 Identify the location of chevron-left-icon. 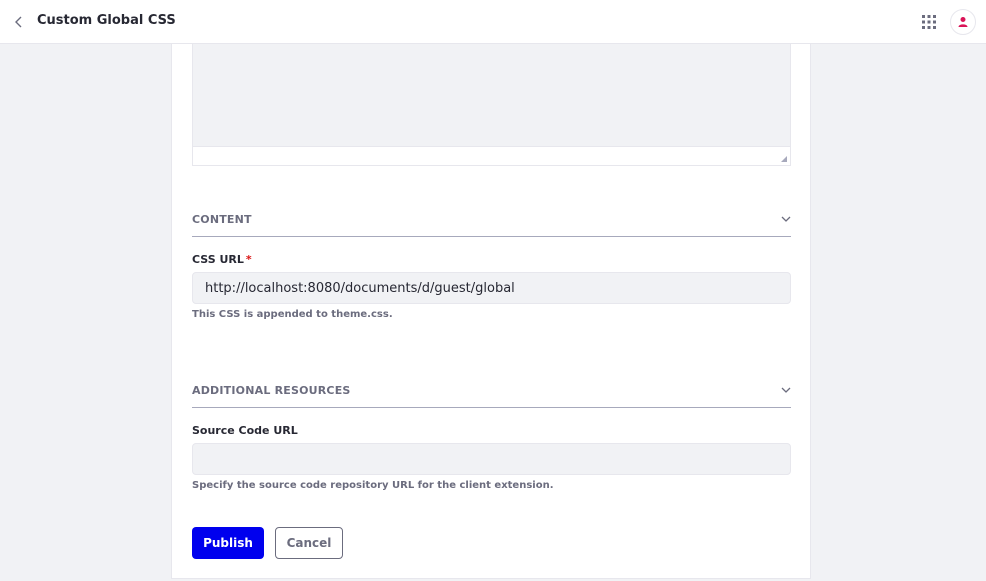
(18, 22).